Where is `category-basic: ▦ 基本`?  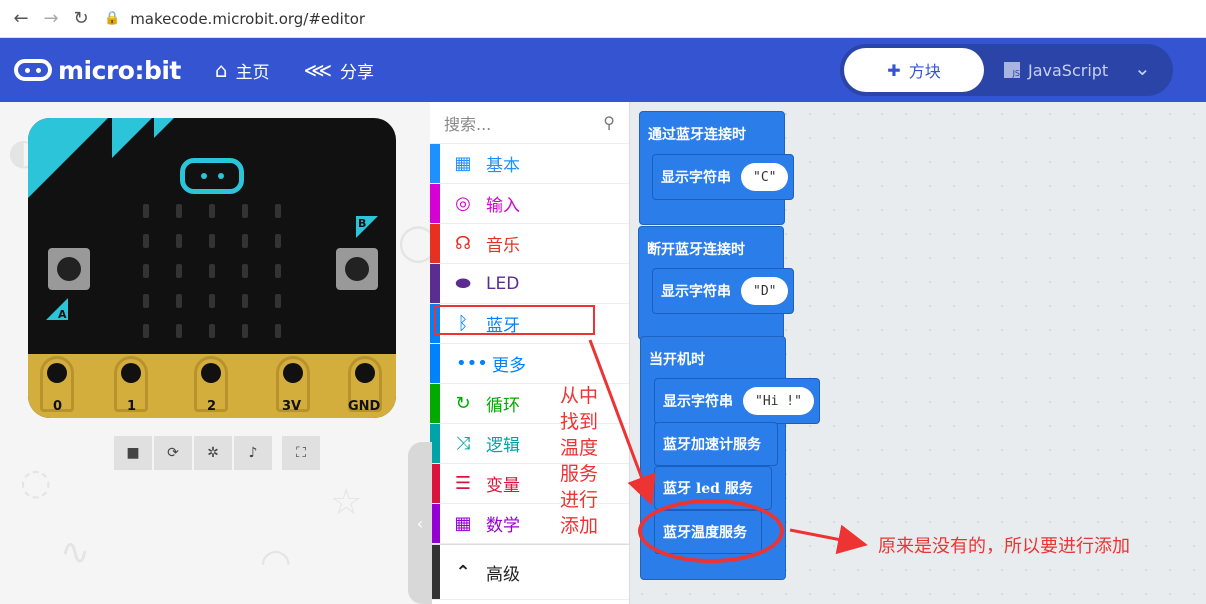 category-basic: ▦ 基本 is located at coordinates (529, 164).